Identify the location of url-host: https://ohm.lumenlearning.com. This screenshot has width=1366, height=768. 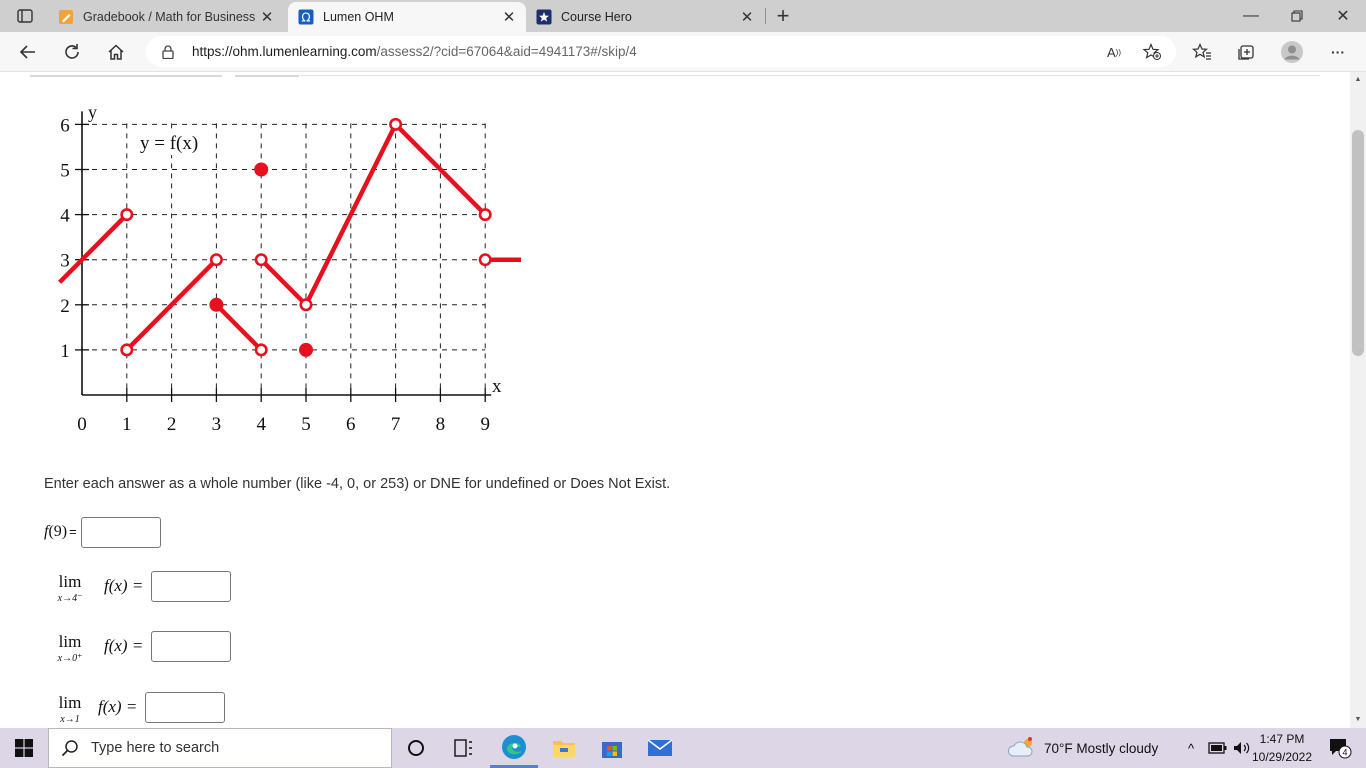
(284, 51).